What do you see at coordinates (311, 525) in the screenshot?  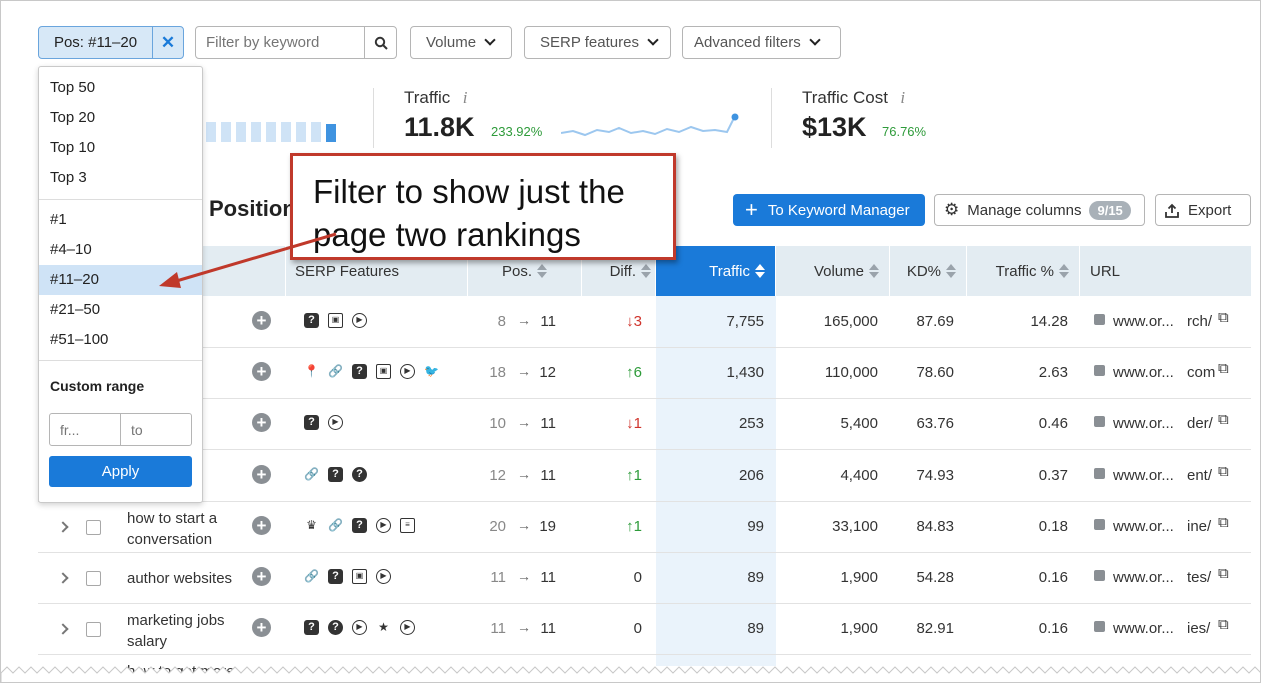 I see `featured-icon: ♛` at bounding box center [311, 525].